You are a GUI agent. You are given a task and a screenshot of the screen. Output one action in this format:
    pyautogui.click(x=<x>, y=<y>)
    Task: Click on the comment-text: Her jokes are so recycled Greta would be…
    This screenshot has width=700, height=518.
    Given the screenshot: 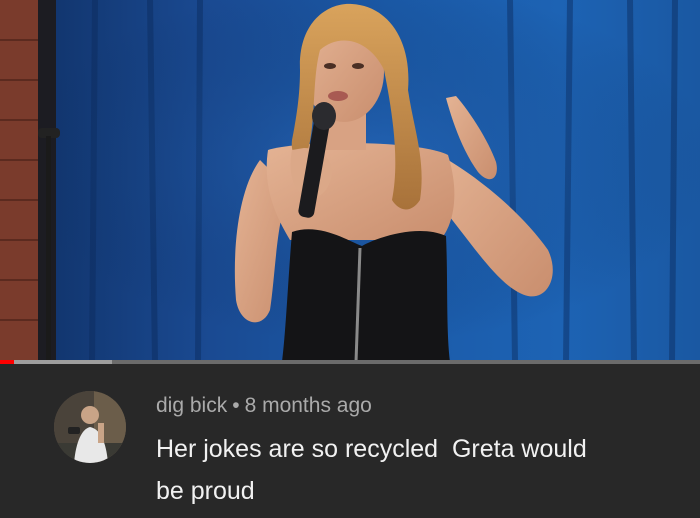 What is the action you would take?
    pyautogui.click(x=371, y=470)
    